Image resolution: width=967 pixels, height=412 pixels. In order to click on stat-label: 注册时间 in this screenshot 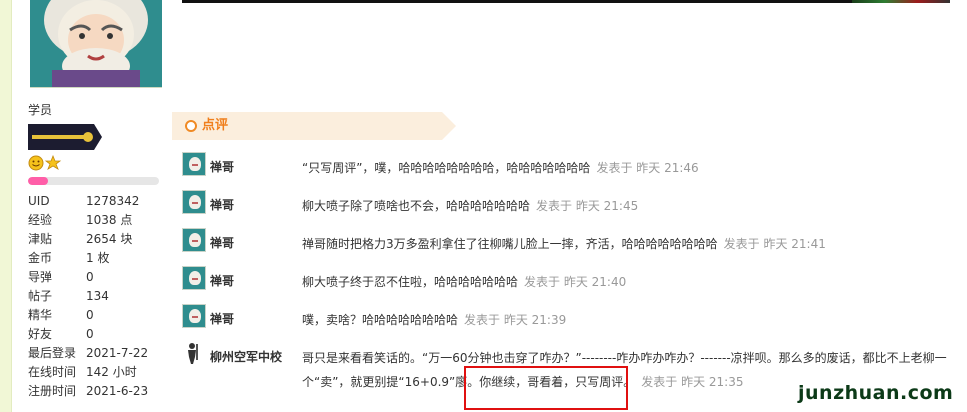, I will do `click(52, 391)`.